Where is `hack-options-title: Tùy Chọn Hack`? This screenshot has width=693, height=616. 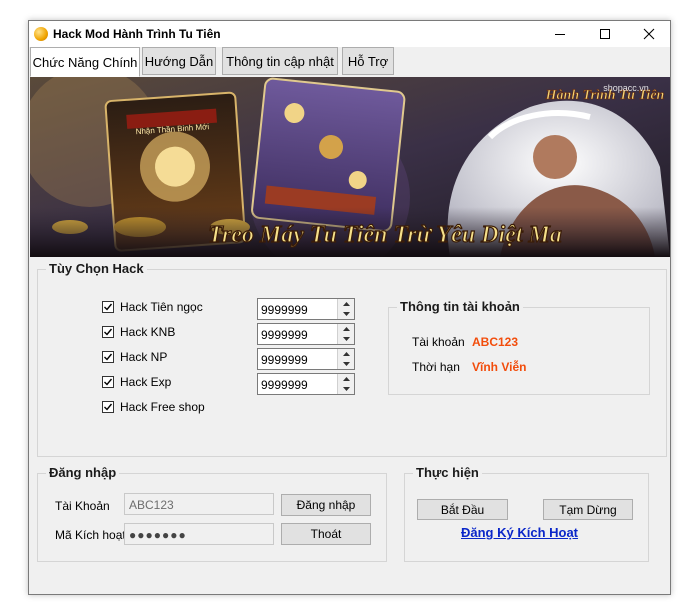
hack-options-title: Tùy Chọn Hack is located at coordinates (96, 268).